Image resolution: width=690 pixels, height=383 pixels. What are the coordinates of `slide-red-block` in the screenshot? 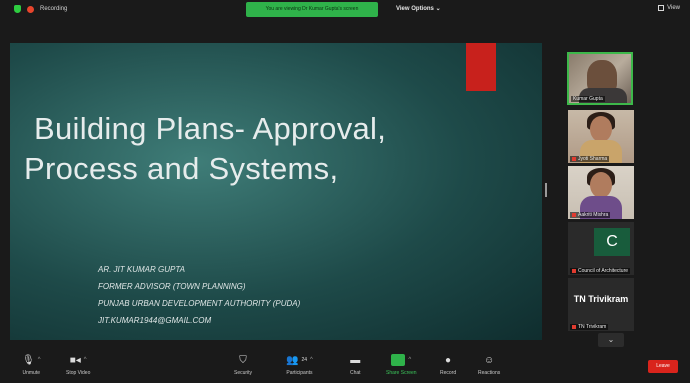 It's located at (481, 67).